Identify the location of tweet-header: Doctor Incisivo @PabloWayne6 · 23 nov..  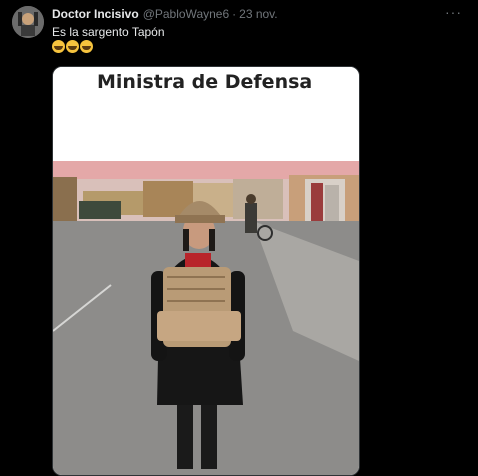
(165, 14).